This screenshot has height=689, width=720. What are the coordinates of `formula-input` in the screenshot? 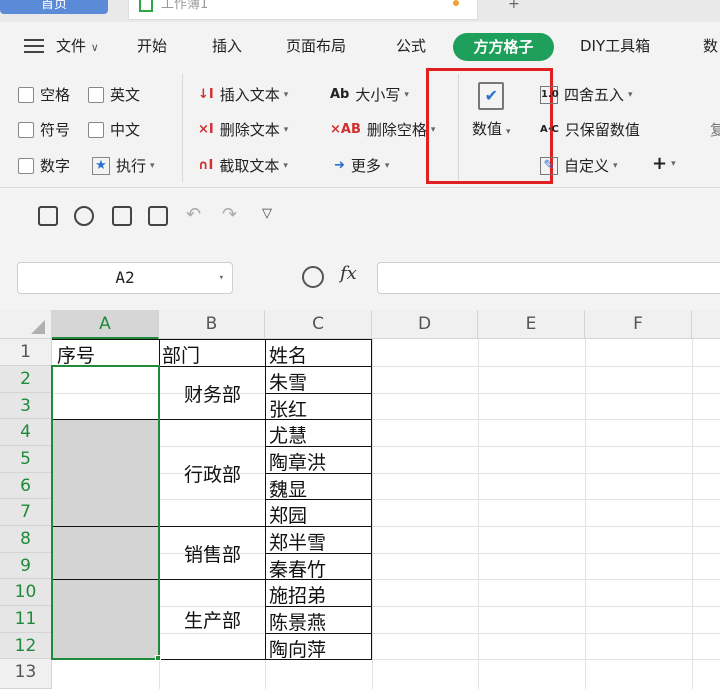 It's located at (548, 278).